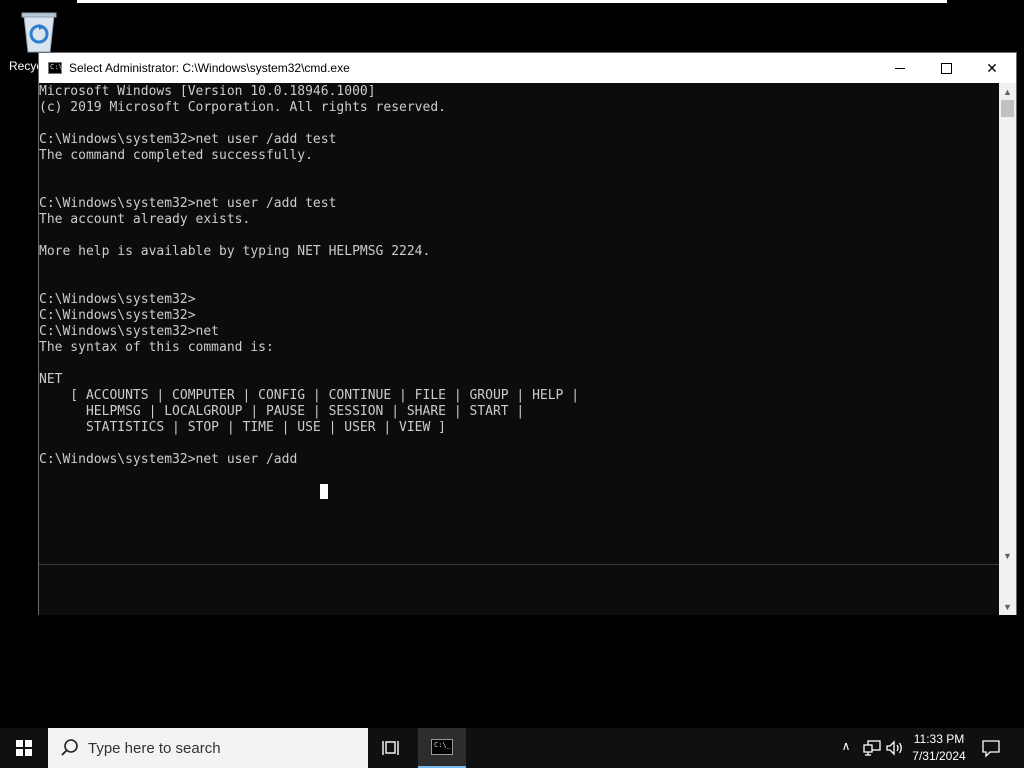  I want to click on cmd-taskbar-icon: C:\_, so click(442, 747).